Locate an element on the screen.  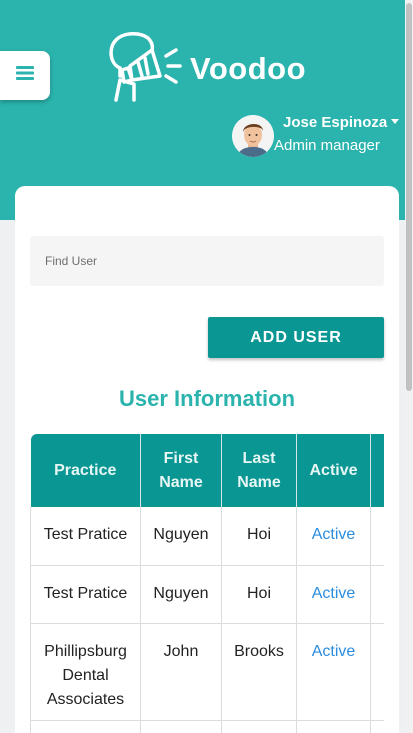
cell-active is located at coordinates (333, 726).